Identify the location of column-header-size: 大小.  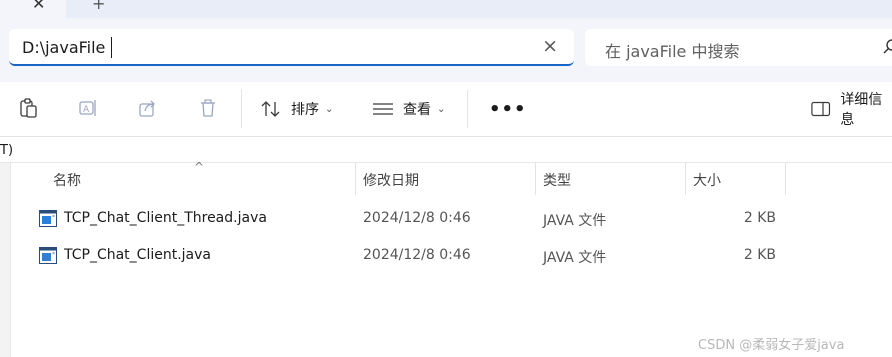
(707, 180).